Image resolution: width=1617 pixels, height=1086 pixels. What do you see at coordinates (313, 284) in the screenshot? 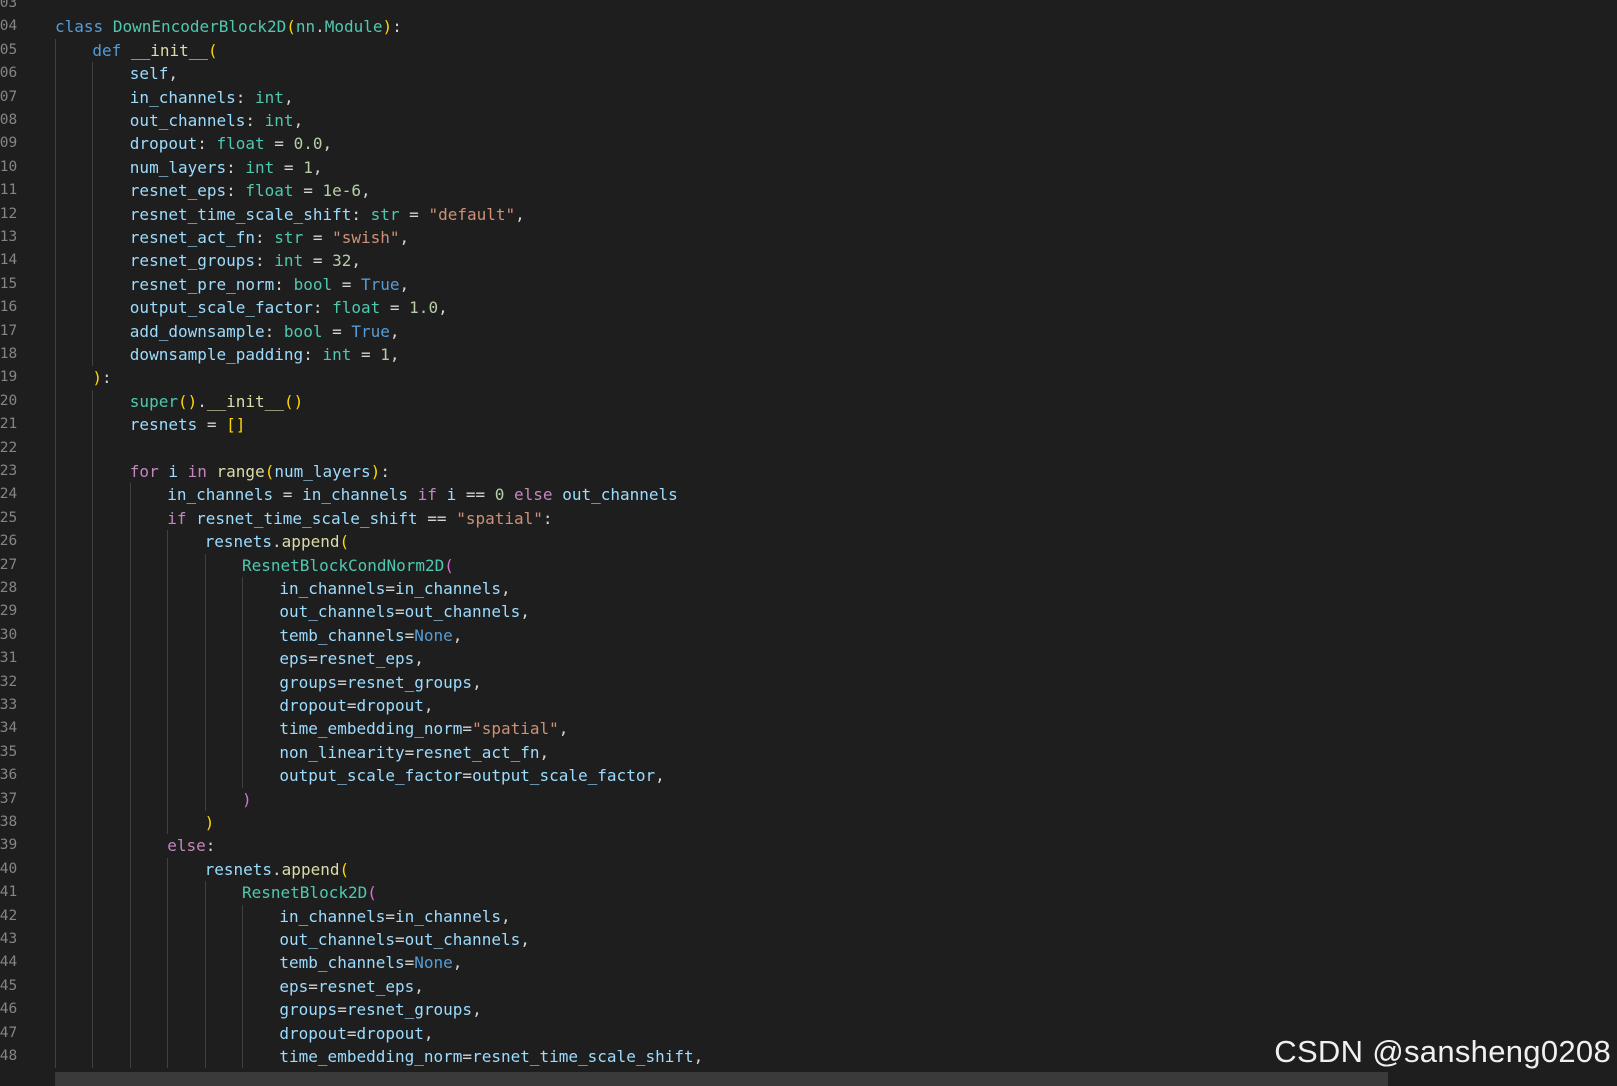
I see `code-token: bool` at bounding box center [313, 284].